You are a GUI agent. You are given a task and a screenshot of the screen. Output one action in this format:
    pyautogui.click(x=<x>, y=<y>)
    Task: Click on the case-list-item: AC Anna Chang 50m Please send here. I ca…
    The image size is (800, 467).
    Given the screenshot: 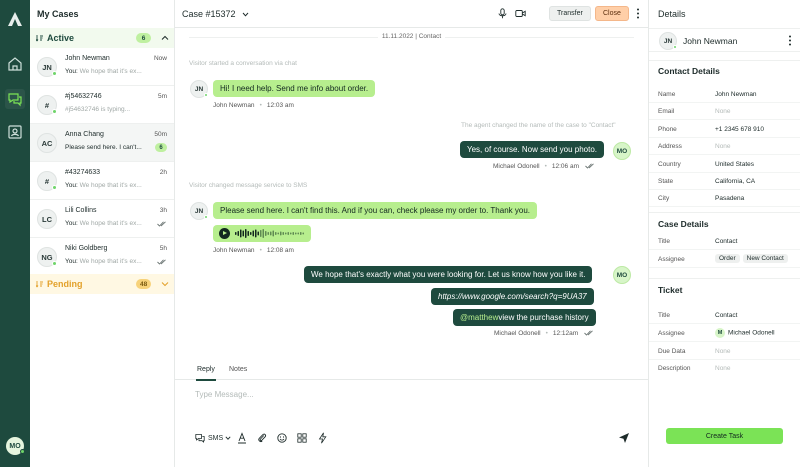 What is the action you would take?
    pyautogui.click(x=102, y=143)
    